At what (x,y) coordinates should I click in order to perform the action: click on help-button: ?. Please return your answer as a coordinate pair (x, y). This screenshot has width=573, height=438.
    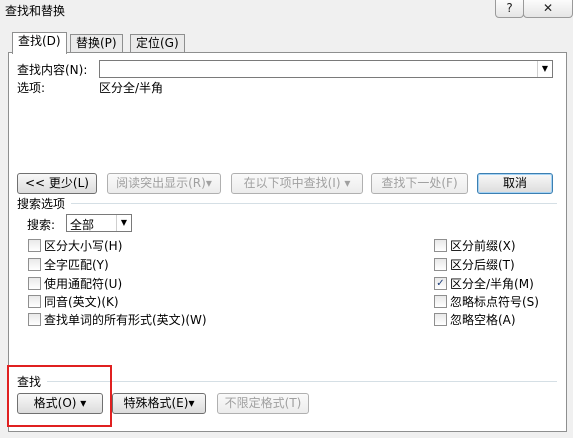
    Looking at the image, I should click on (509, 9).